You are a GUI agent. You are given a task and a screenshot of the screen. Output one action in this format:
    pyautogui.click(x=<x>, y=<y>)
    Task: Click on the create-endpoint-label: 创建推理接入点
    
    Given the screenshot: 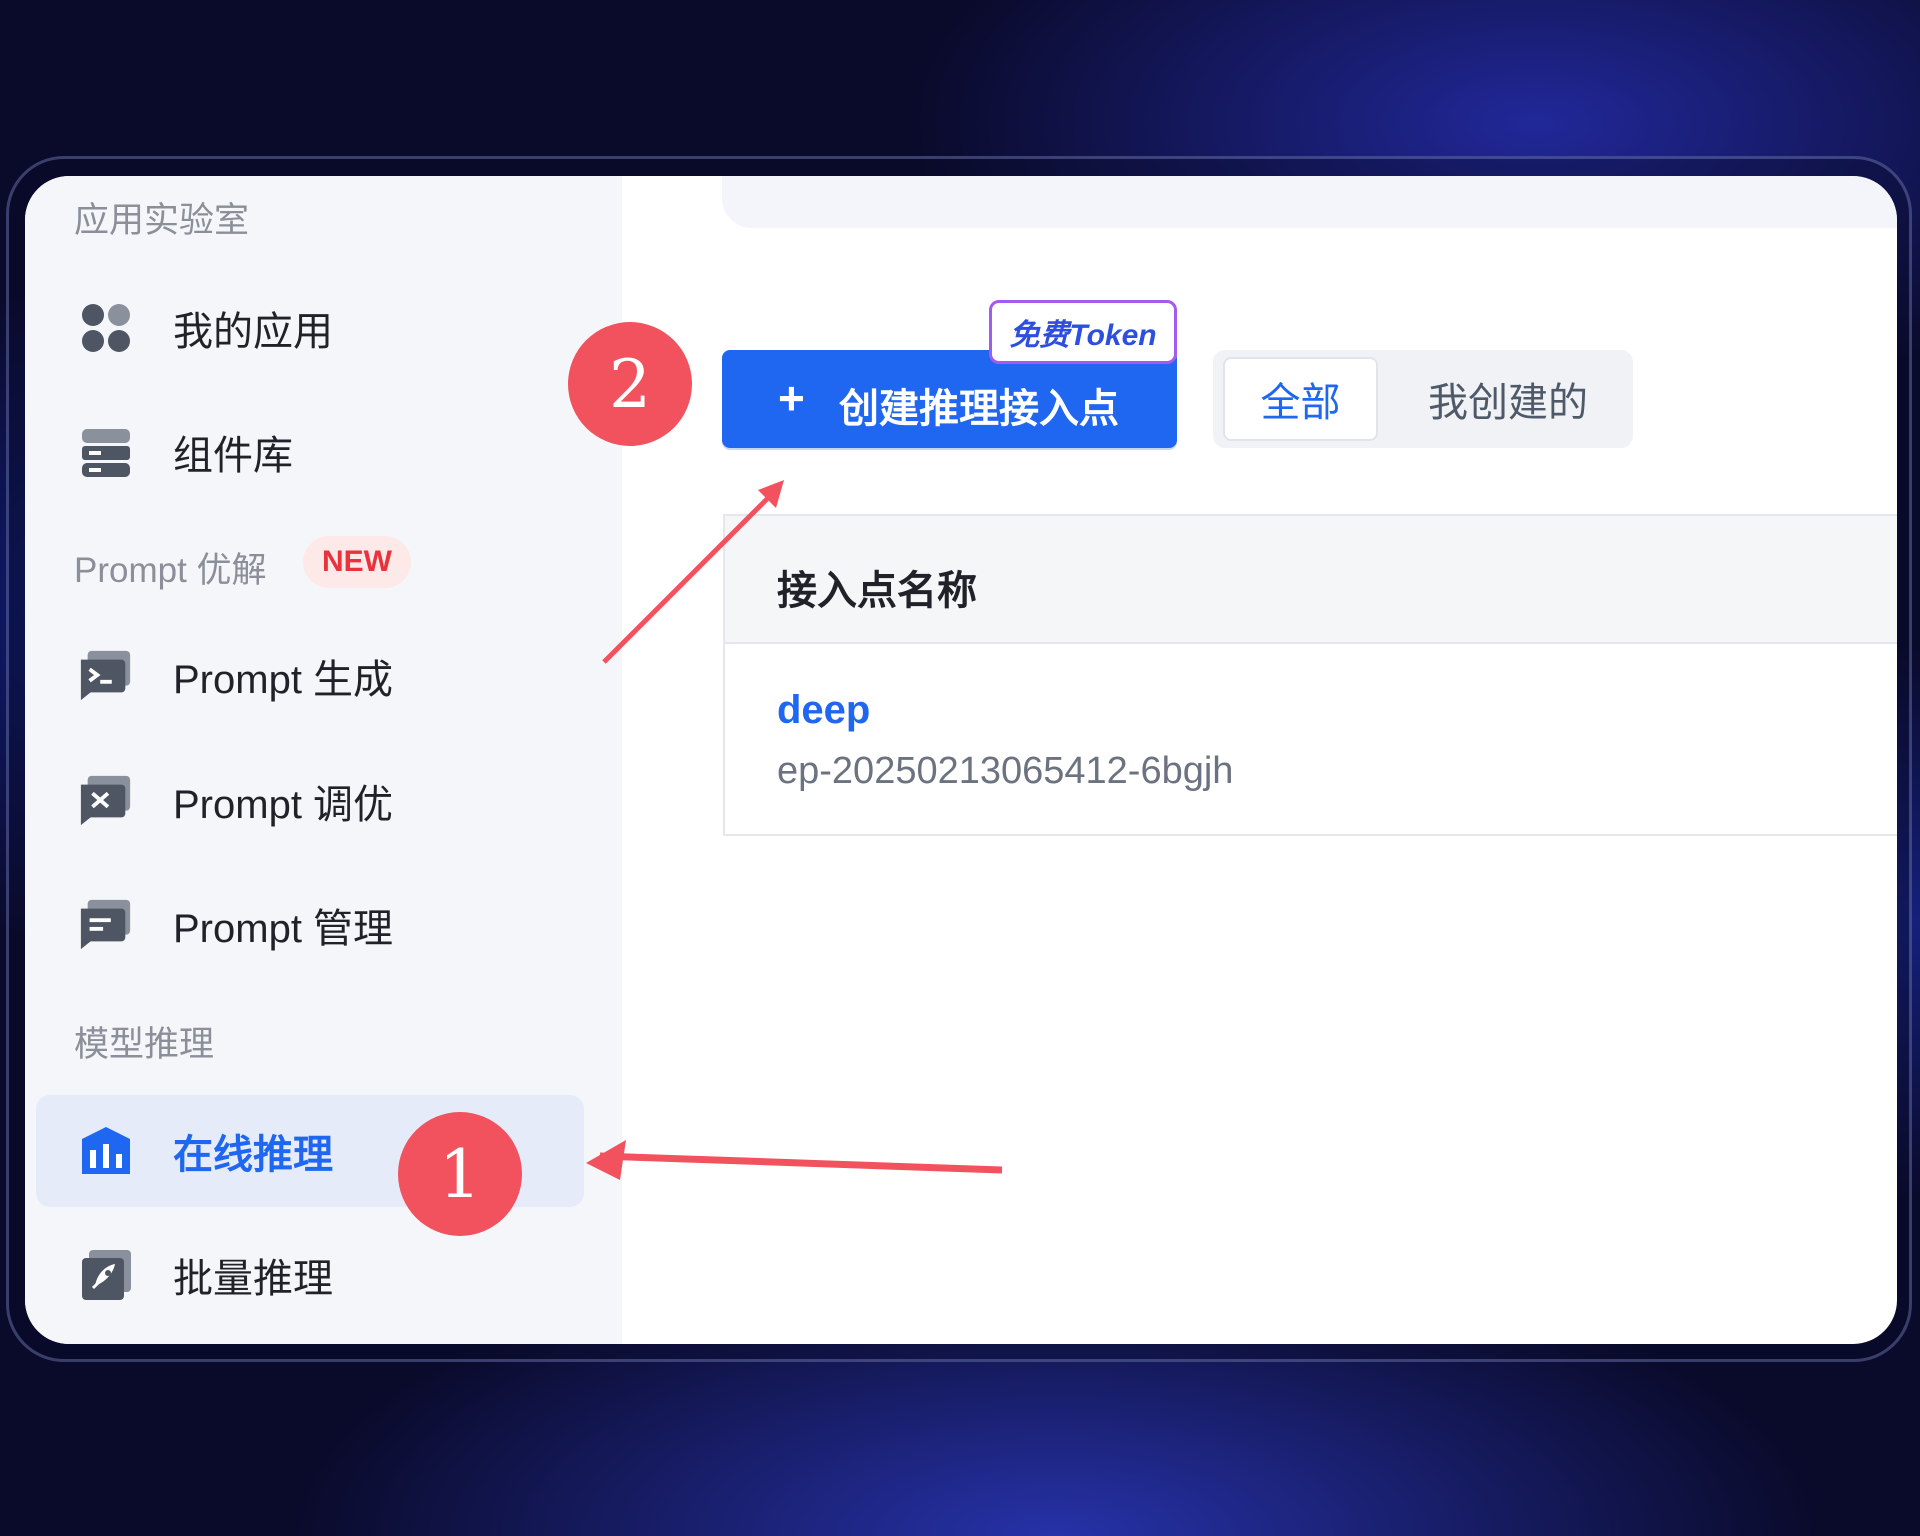 What is the action you would take?
    pyautogui.click(x=979, y=409)
    